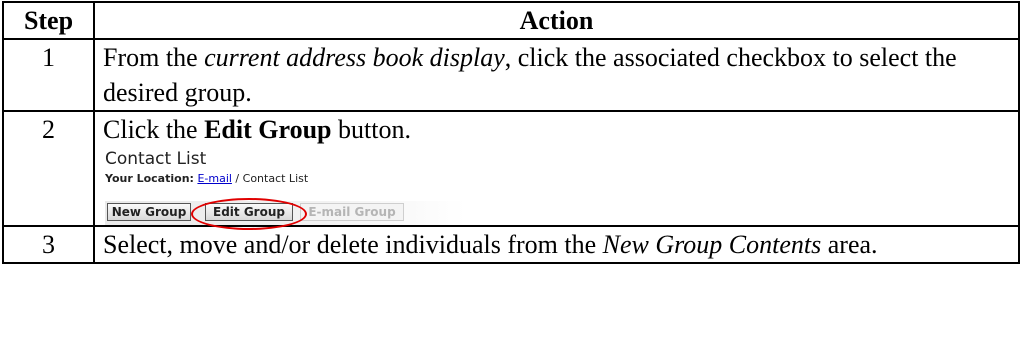 Image resolution: width=1021 pixels, height=343 pixels. I want to click on step-number: 1, so click(48, 75).